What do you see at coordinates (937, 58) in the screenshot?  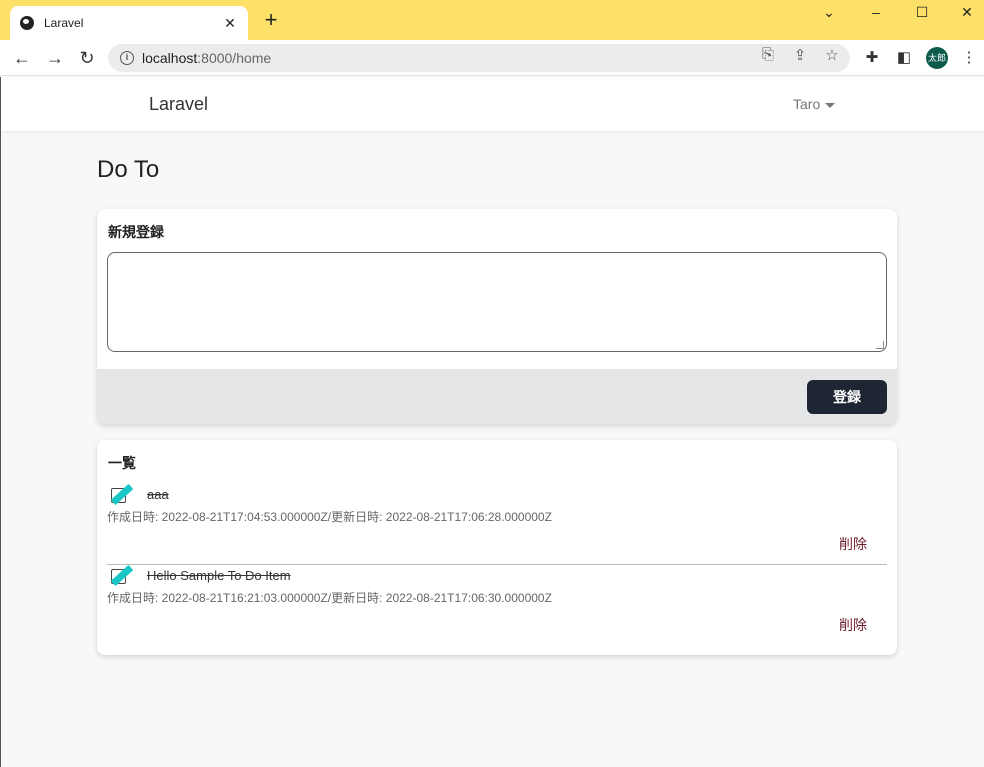 I see `profile-avatar: 太郎` at bounding box center [937, 58].